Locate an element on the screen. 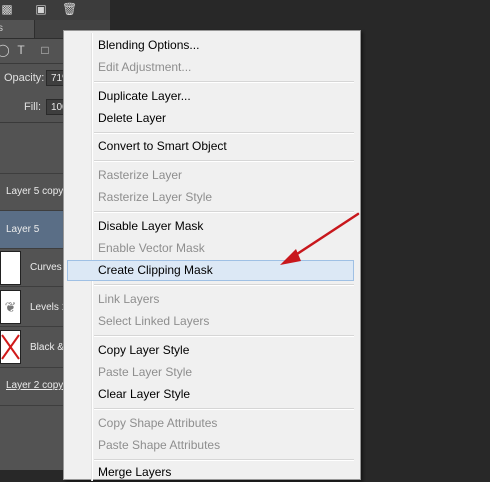 The image size is (490, 482). opacity-label: Opacity: is located at coordinates (24, 78).